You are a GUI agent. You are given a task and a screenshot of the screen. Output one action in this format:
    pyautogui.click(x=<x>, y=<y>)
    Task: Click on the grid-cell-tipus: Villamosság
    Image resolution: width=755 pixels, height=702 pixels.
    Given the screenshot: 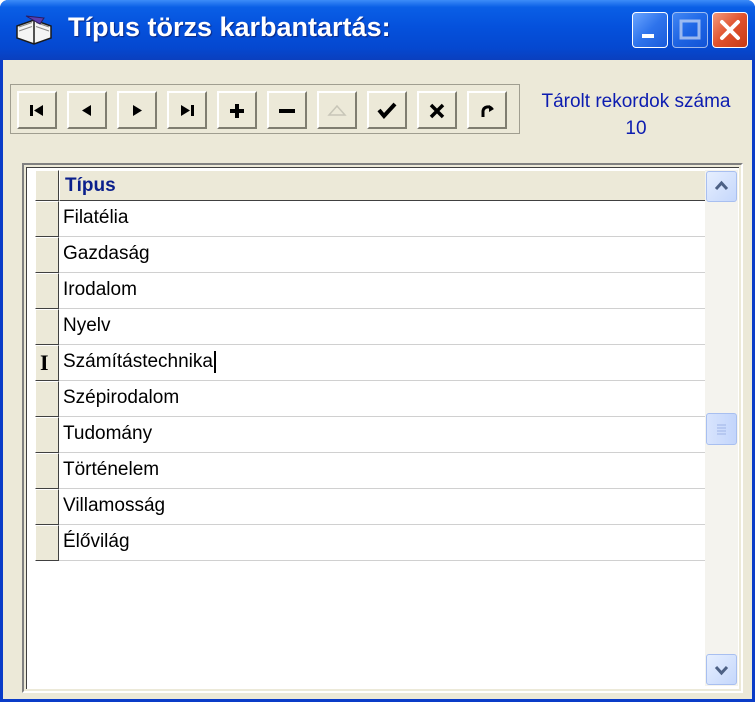 What is the action you would take?
    pyautogui.click(x=382, y=507)
    